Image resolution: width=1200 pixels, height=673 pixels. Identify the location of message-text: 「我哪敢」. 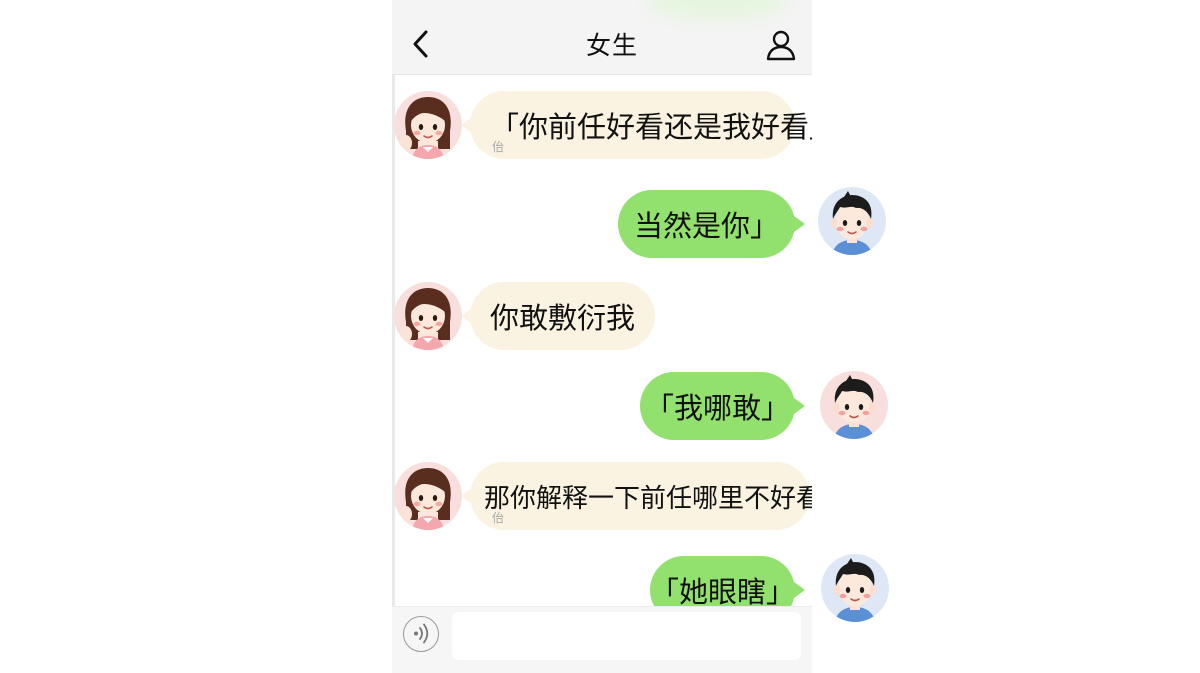
(718, 408).